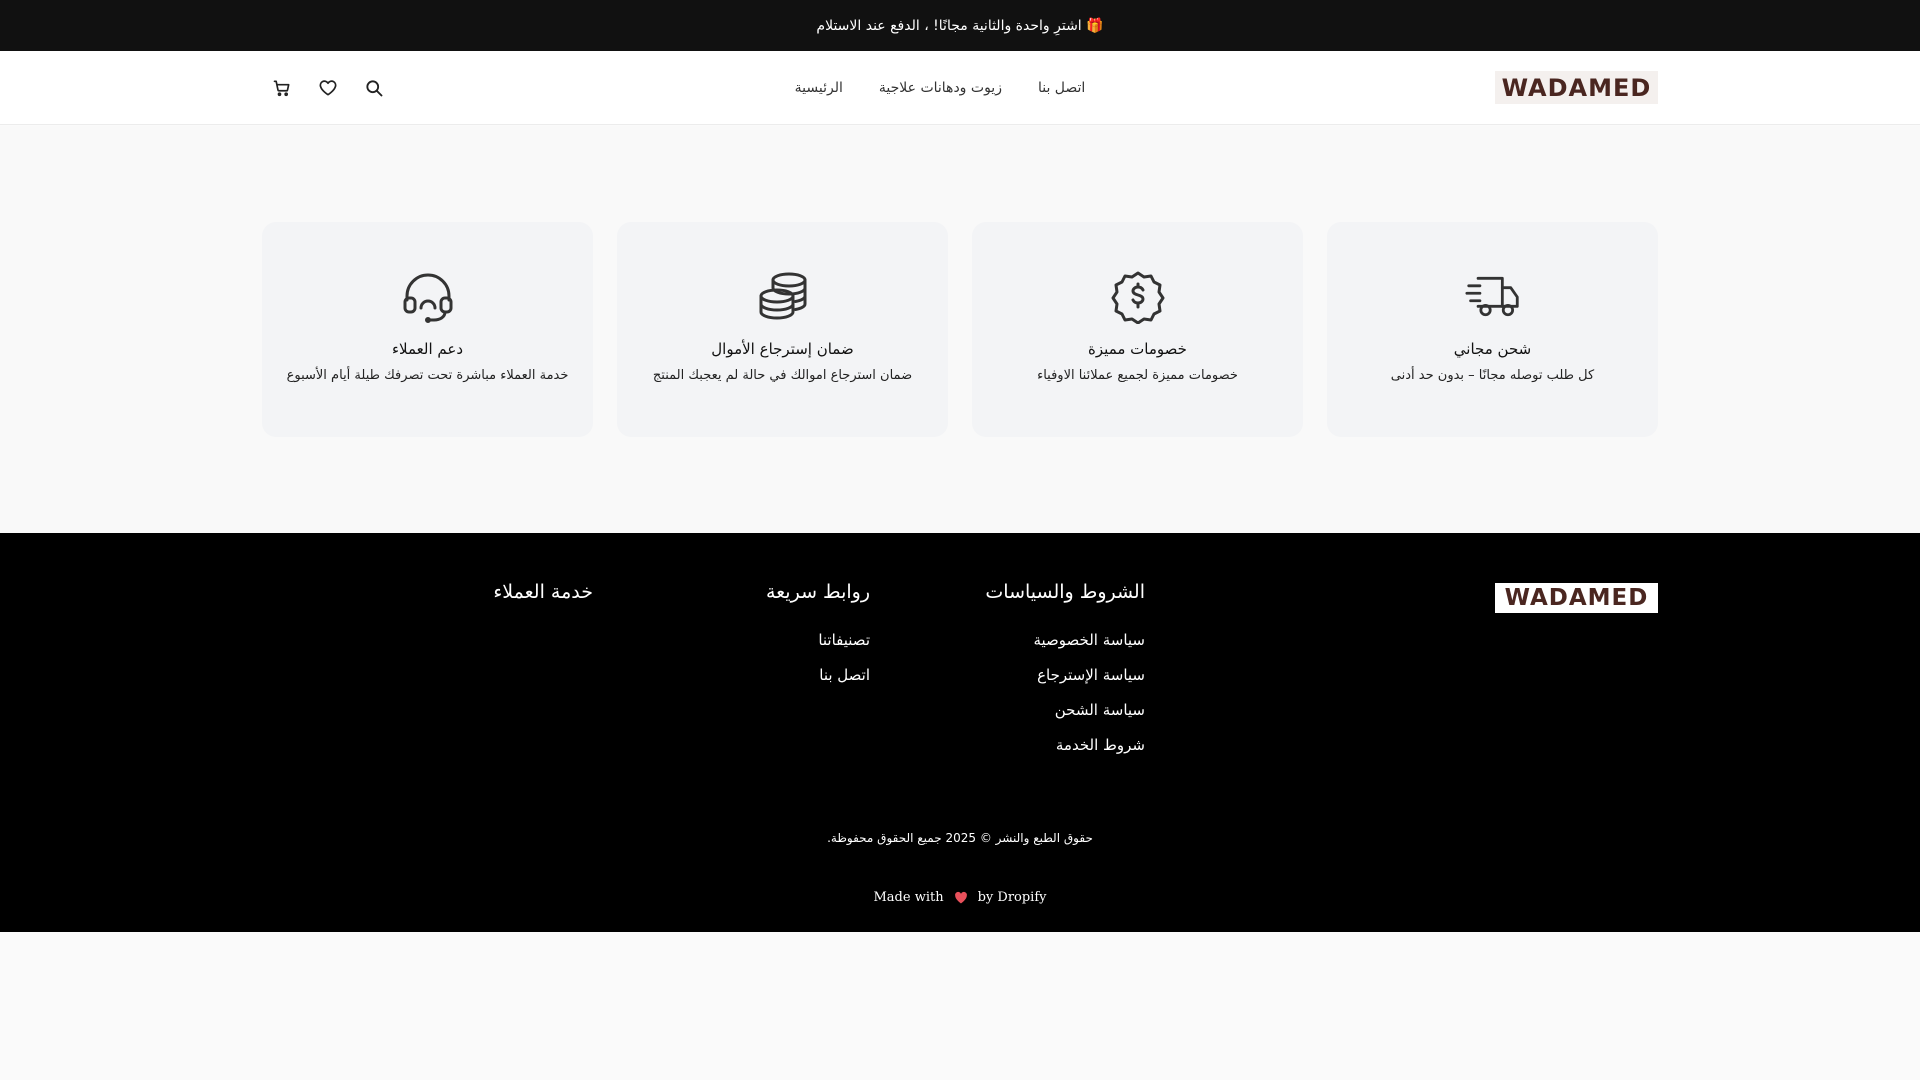 This screenshot has width=1920, height=1080. What do you see at coordinates (819, 88) in the screenshot?
I see `nav-item-home: الرئيسية` at bounding box center [819, 88].